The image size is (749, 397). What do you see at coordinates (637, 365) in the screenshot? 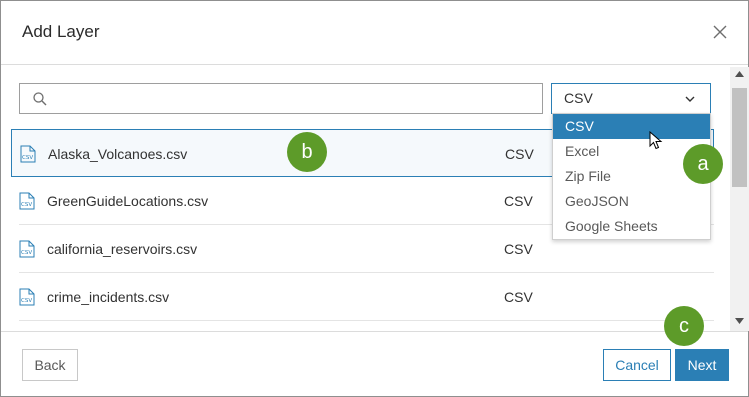
I see `cancel-button: Cancel` at bounding box center [637, 365].